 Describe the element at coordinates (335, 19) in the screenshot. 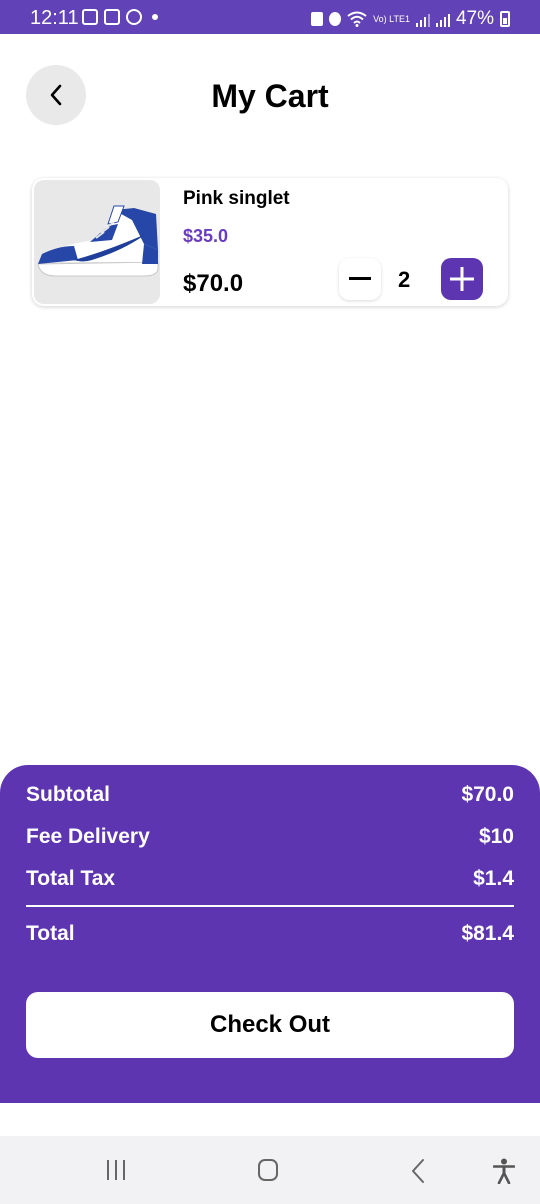

I see `alarm-icon` at that location.